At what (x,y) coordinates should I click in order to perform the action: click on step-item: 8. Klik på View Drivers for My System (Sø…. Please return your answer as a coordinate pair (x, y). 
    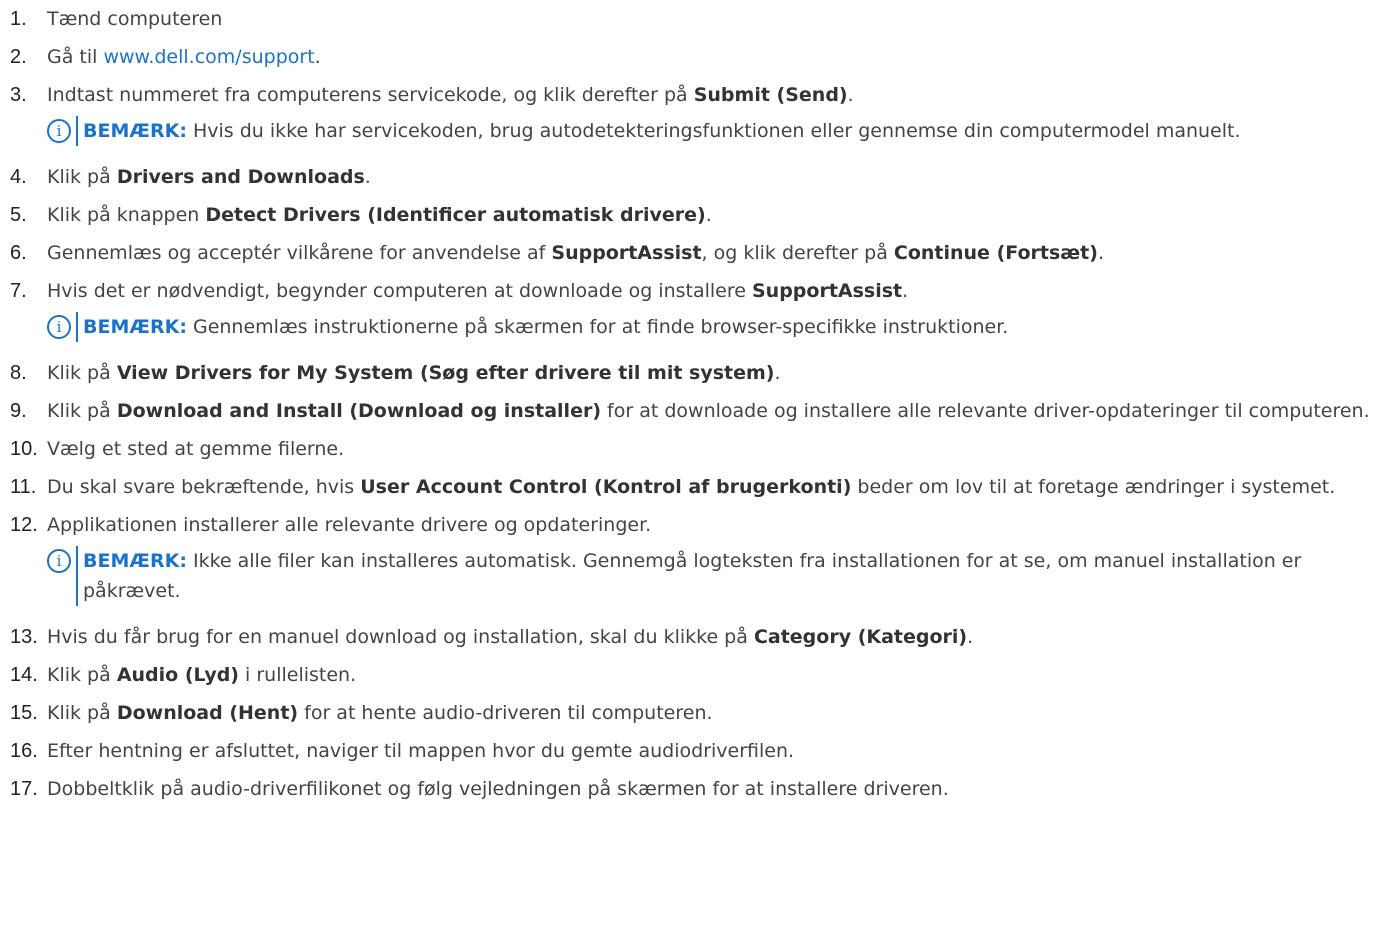
    Looking at the image, I should click on (697, 373).